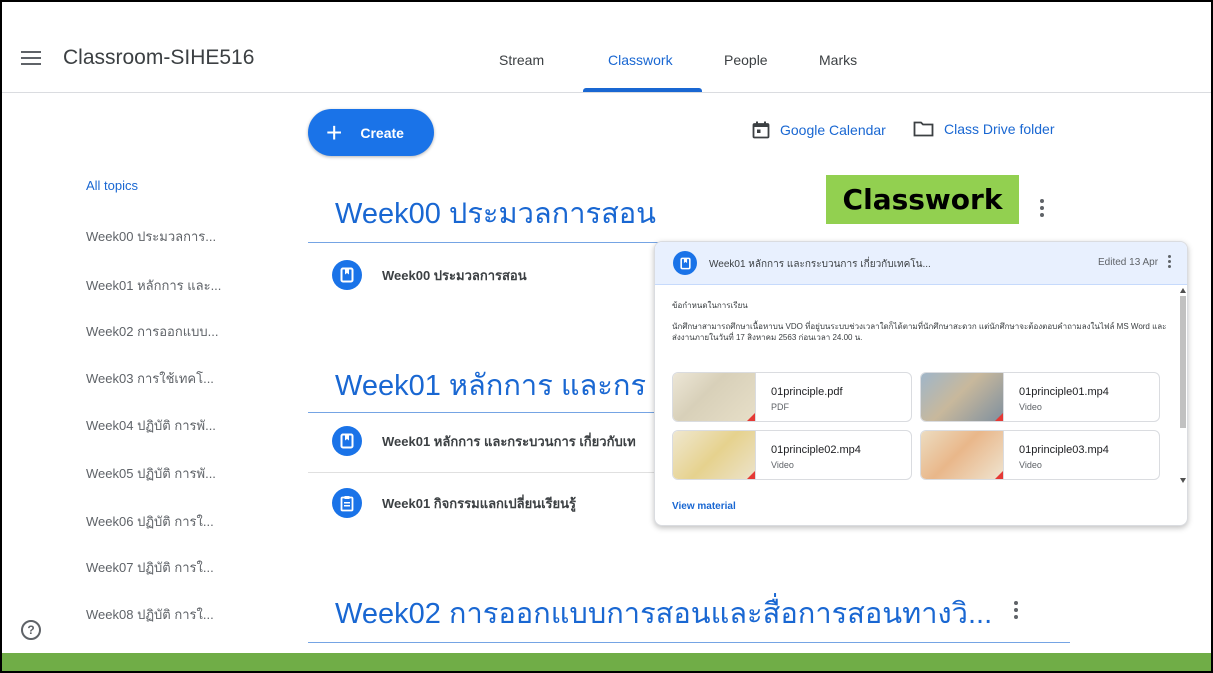  What do you see at coordinates (761, 130) in the screenshot?
I see `calendar-icon` at bounding box center [761, 130].